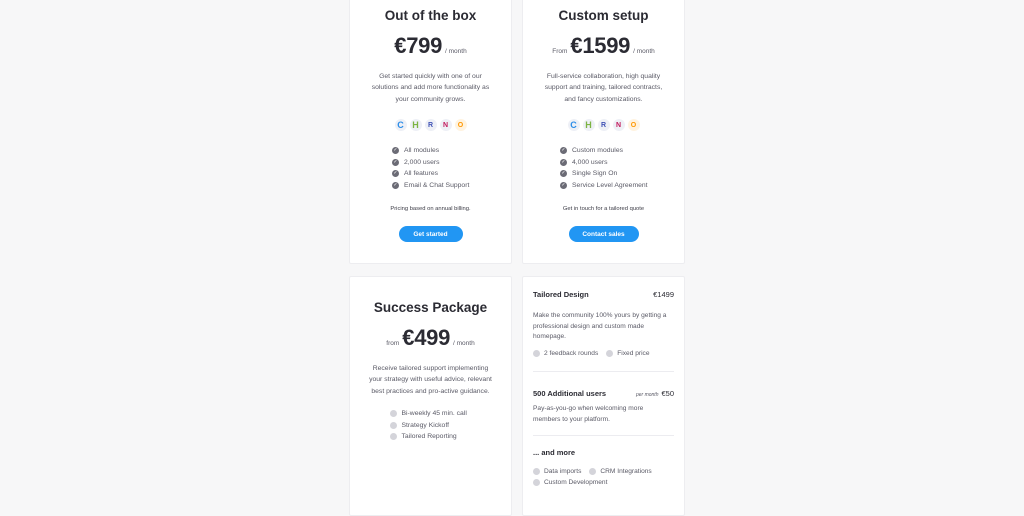 The image size is (1024, 516). I want to click on addon-price-group: per month €50, so click(655, 392).